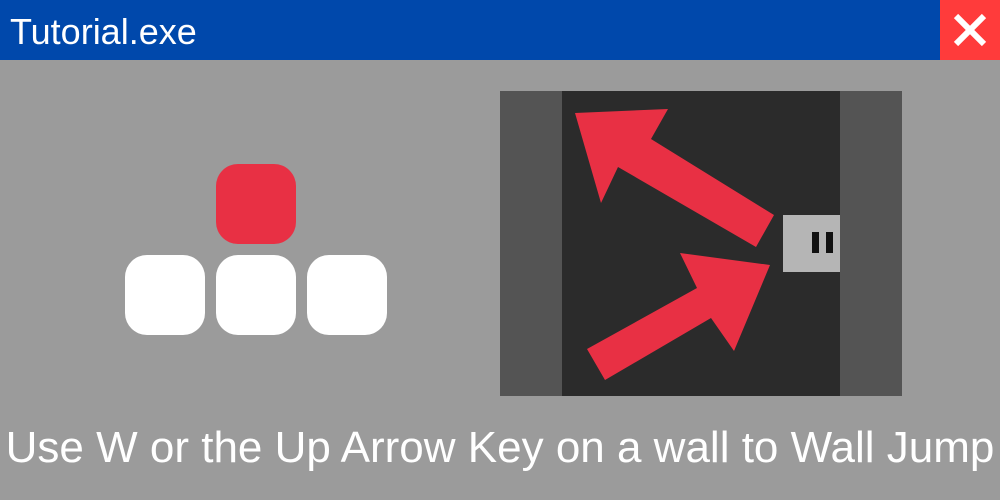 This screenshot has width=1000, height=500. I want to click on left-wall, so click(531, 243).